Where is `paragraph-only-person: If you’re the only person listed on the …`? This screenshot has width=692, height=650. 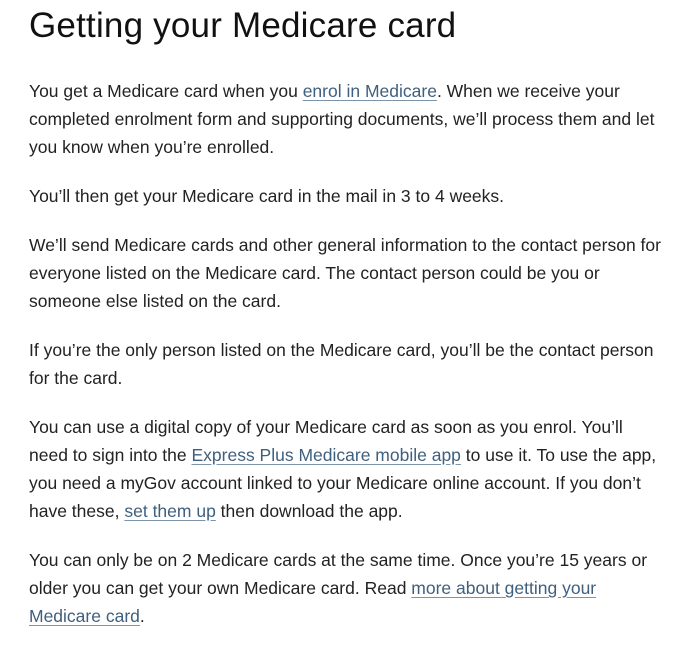
paragraph-only-person: If you’re the only person listed on the … is located at coordinates (341, 364).